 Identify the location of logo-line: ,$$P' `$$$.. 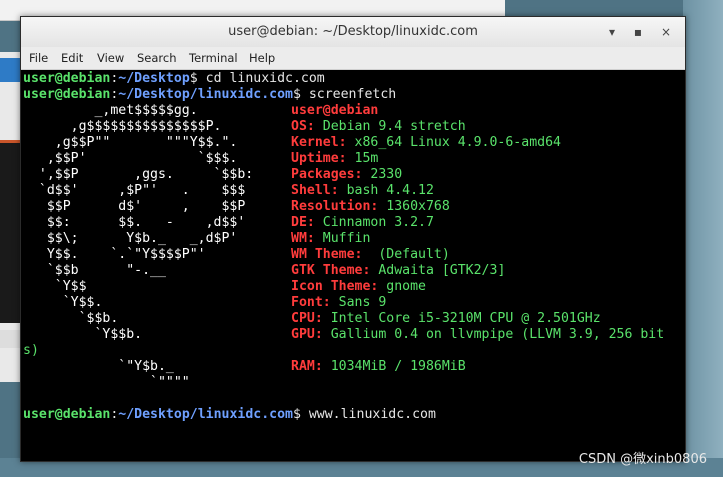
(130, 158).